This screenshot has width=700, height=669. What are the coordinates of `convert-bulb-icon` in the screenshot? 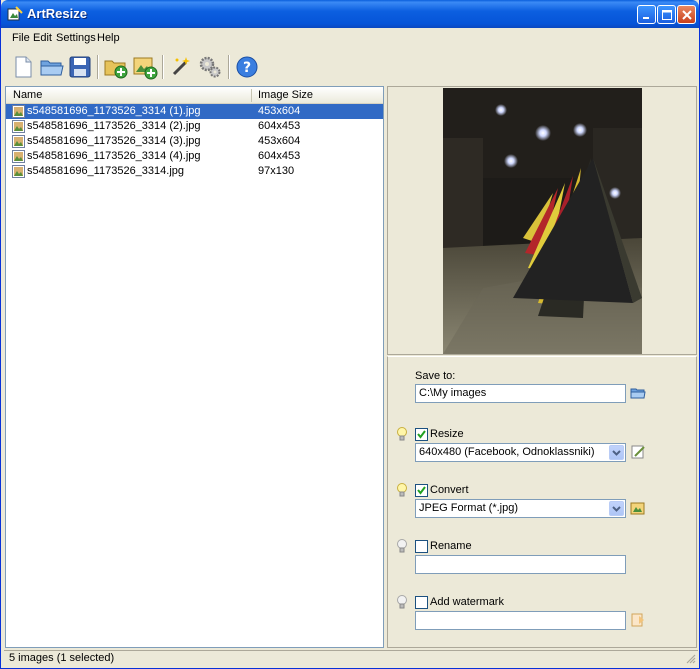 It's located at (402, 490).